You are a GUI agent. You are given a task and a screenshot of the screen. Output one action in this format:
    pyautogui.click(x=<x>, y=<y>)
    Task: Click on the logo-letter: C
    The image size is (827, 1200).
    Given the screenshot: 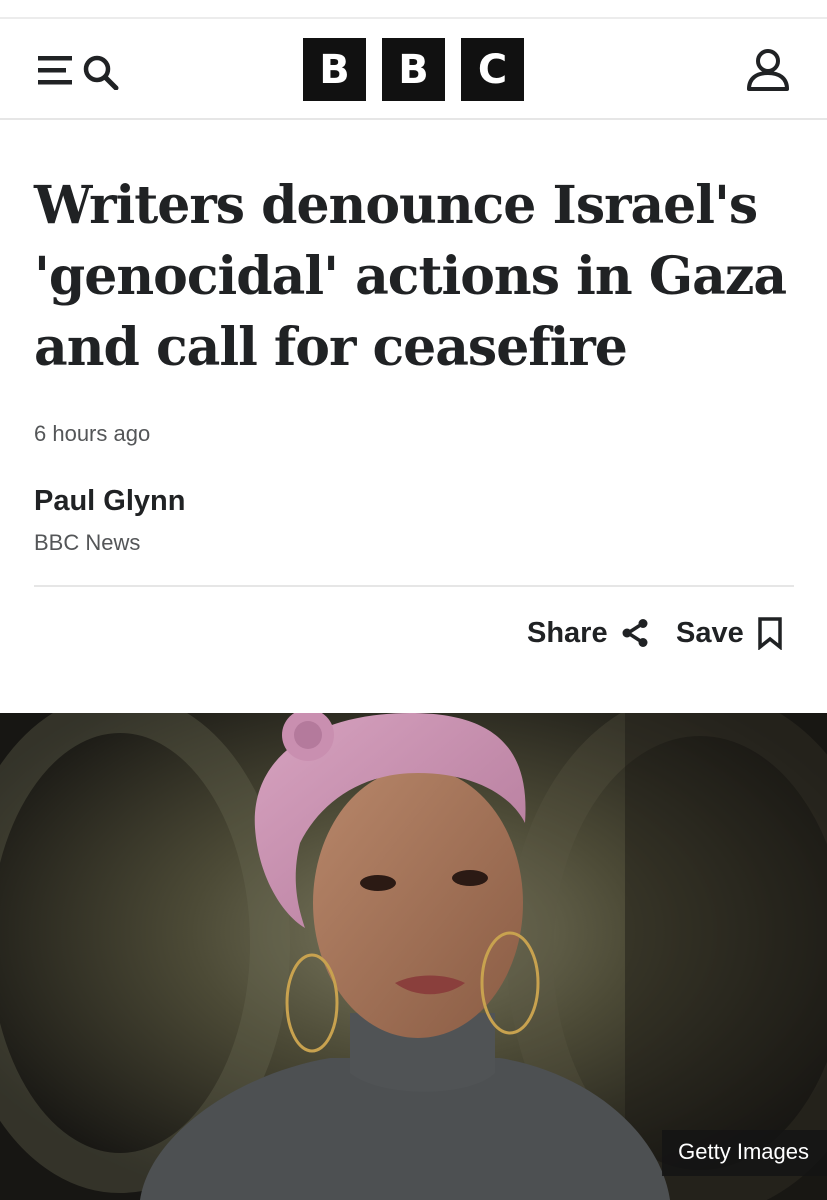 What is the action you would take?
    pyautogui.click(x=492, y=69)
    